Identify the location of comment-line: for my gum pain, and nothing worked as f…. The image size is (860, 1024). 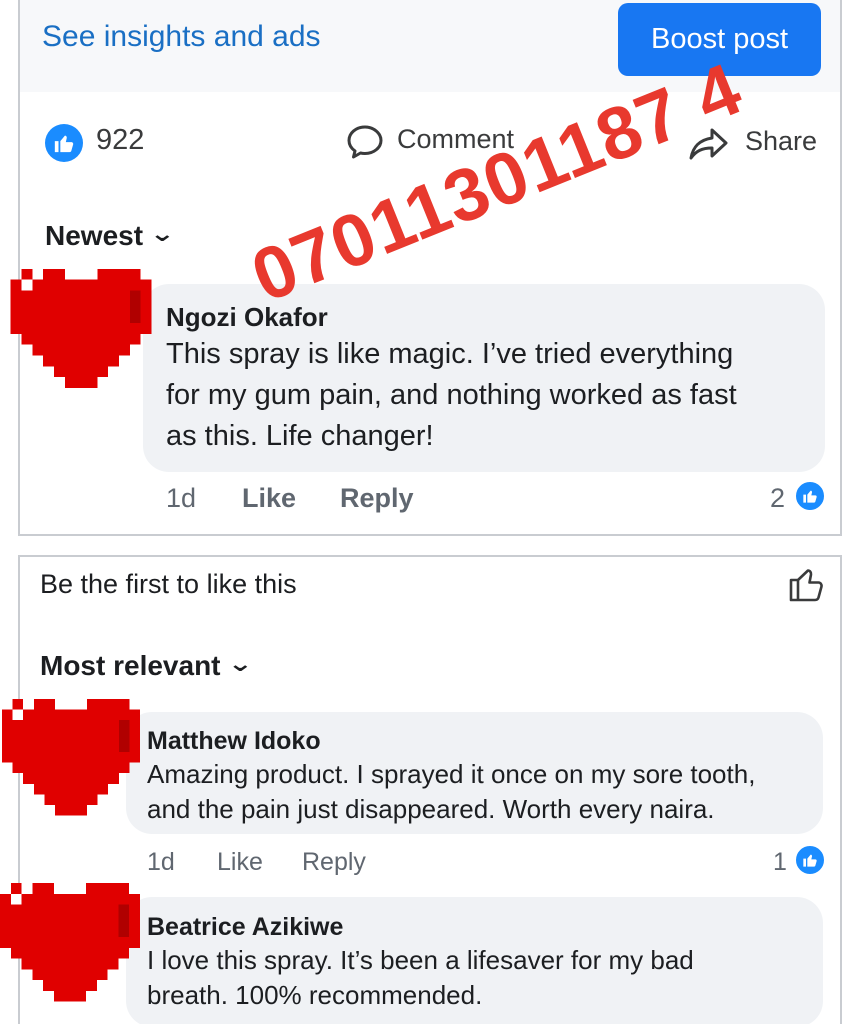
(451, 395).